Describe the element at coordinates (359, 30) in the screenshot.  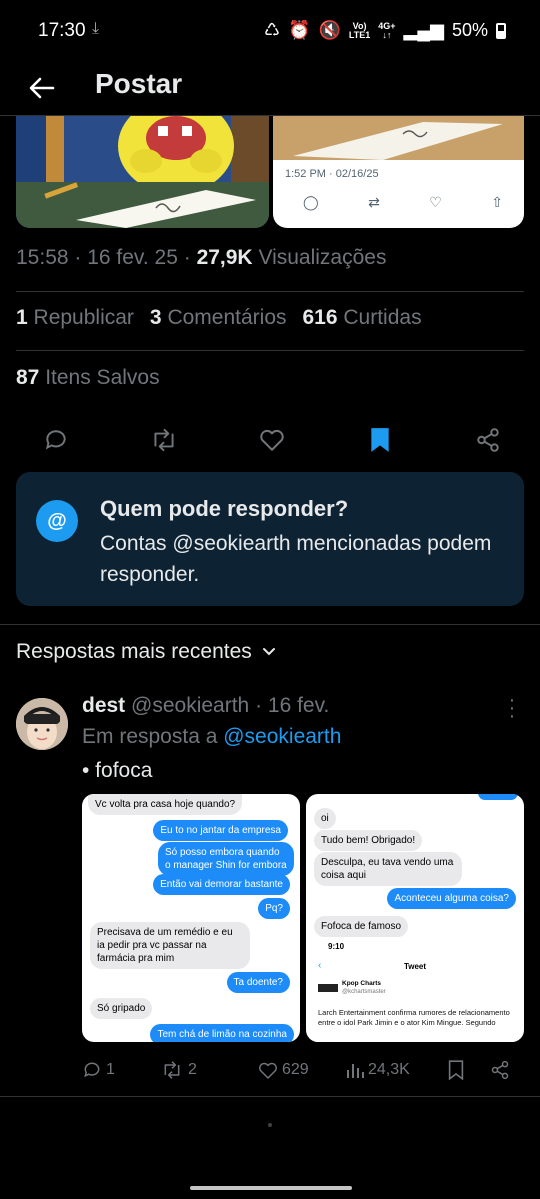
I see `volte-indicator: Vo) LTE1` at that location.